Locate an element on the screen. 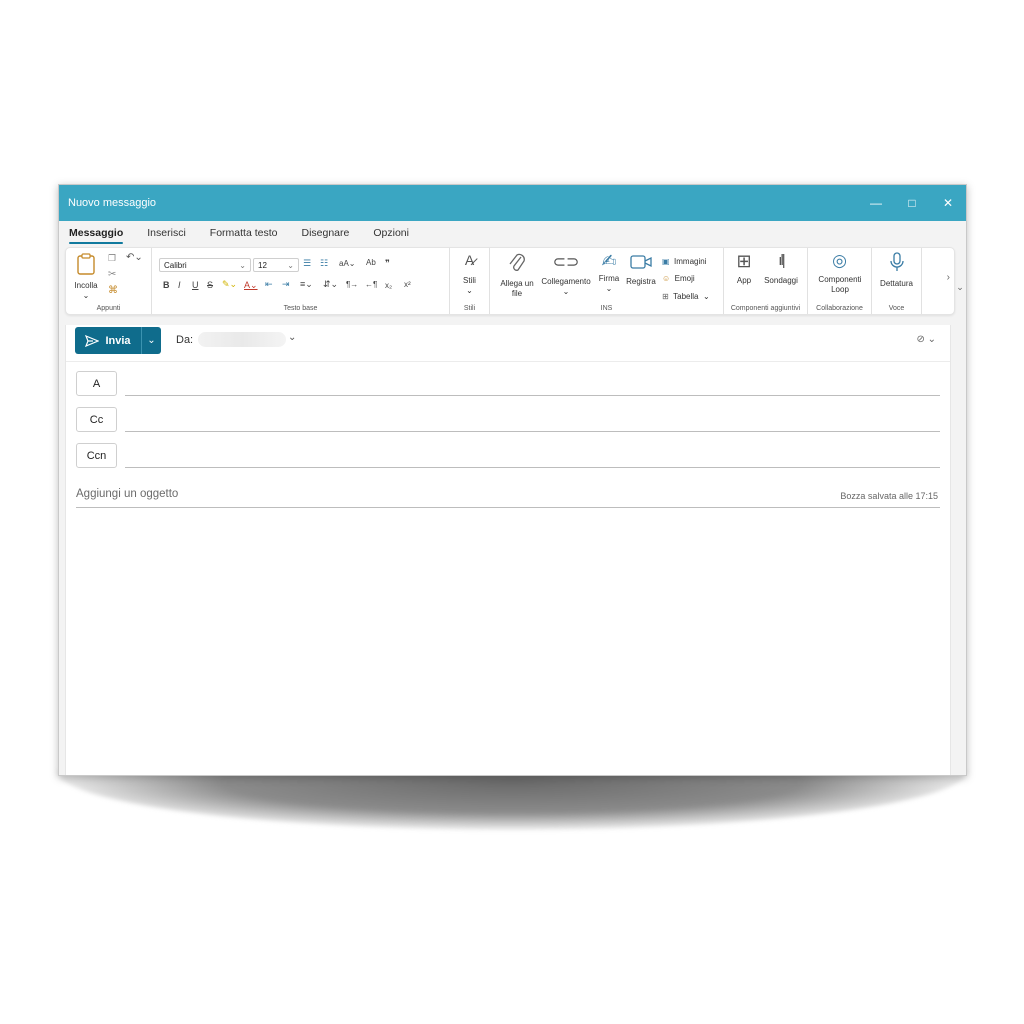 The width and height of the screenshot is (1024, 1024). group-label-collaborazione: Collaborazione is located at coordinates (839, 308).